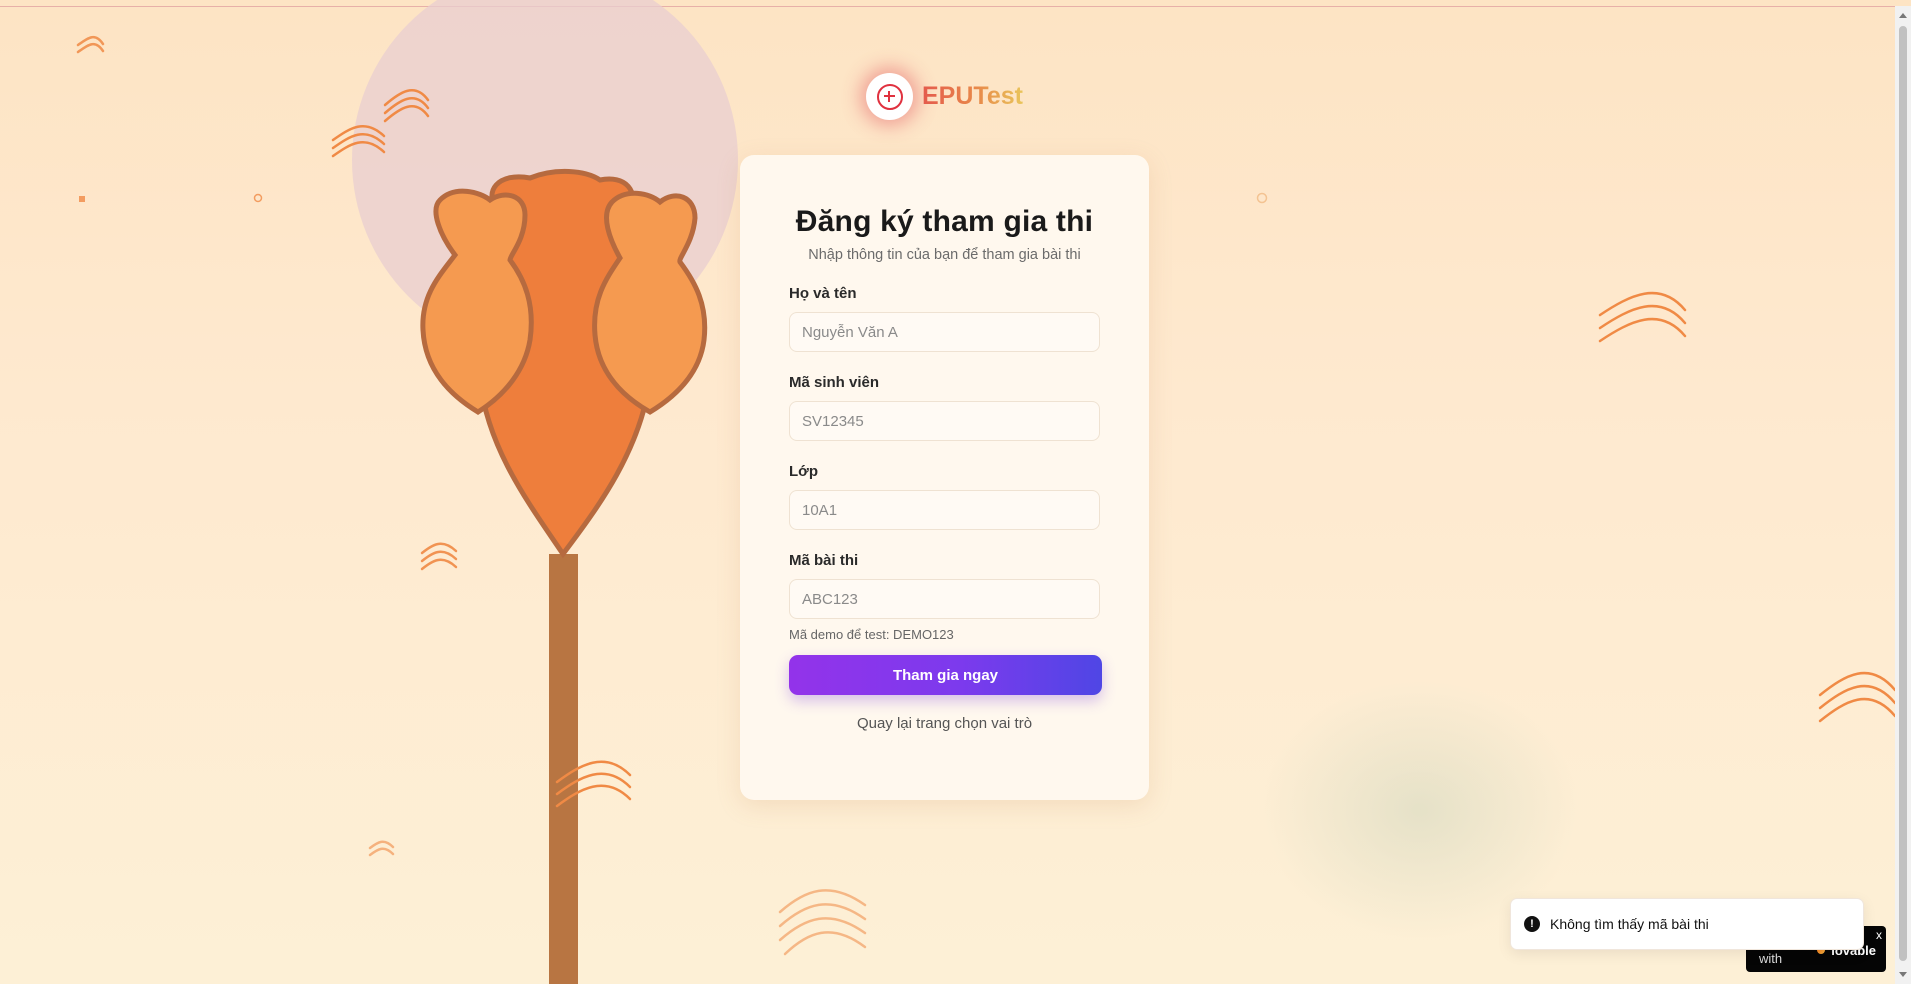  What do you see at coordinates (944, 723) in the screenshot?
I see `back-to-role-link: Quay lại trang chọn vai trò` at bounding box center [944, 723].